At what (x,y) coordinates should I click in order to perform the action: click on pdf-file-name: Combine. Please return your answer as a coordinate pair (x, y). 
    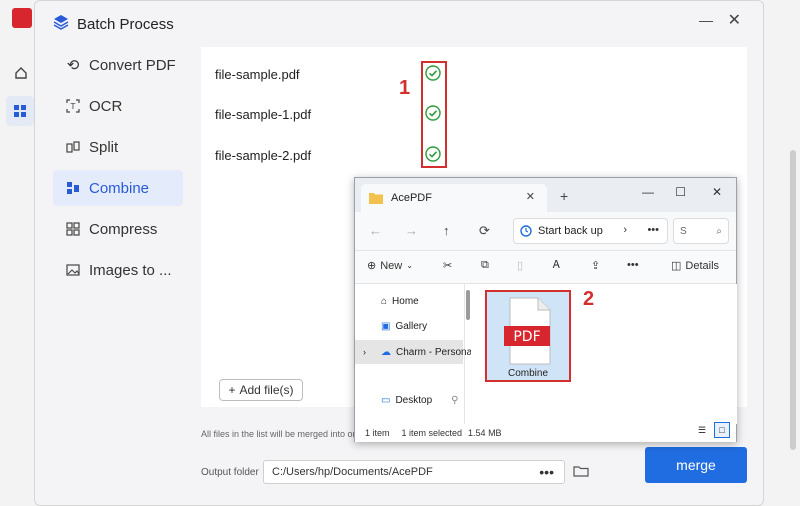
    Looking at the image, I should click on (528, 373).